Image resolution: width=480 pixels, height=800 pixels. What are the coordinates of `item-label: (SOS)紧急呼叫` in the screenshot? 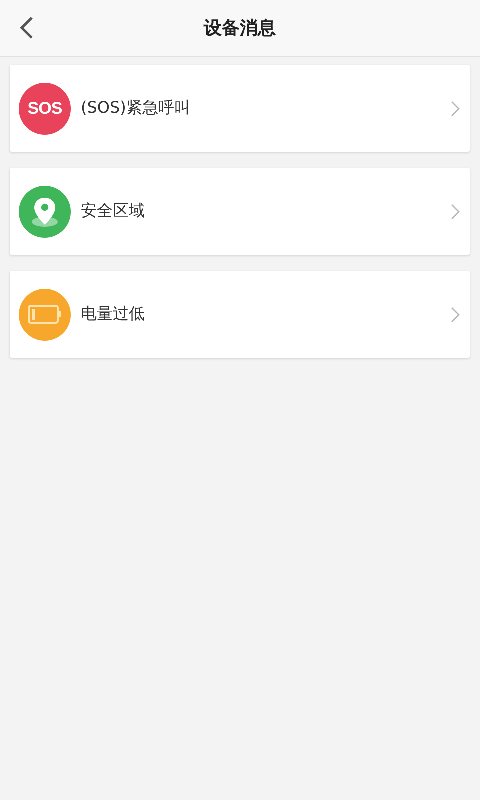 It's located at (136, 108).